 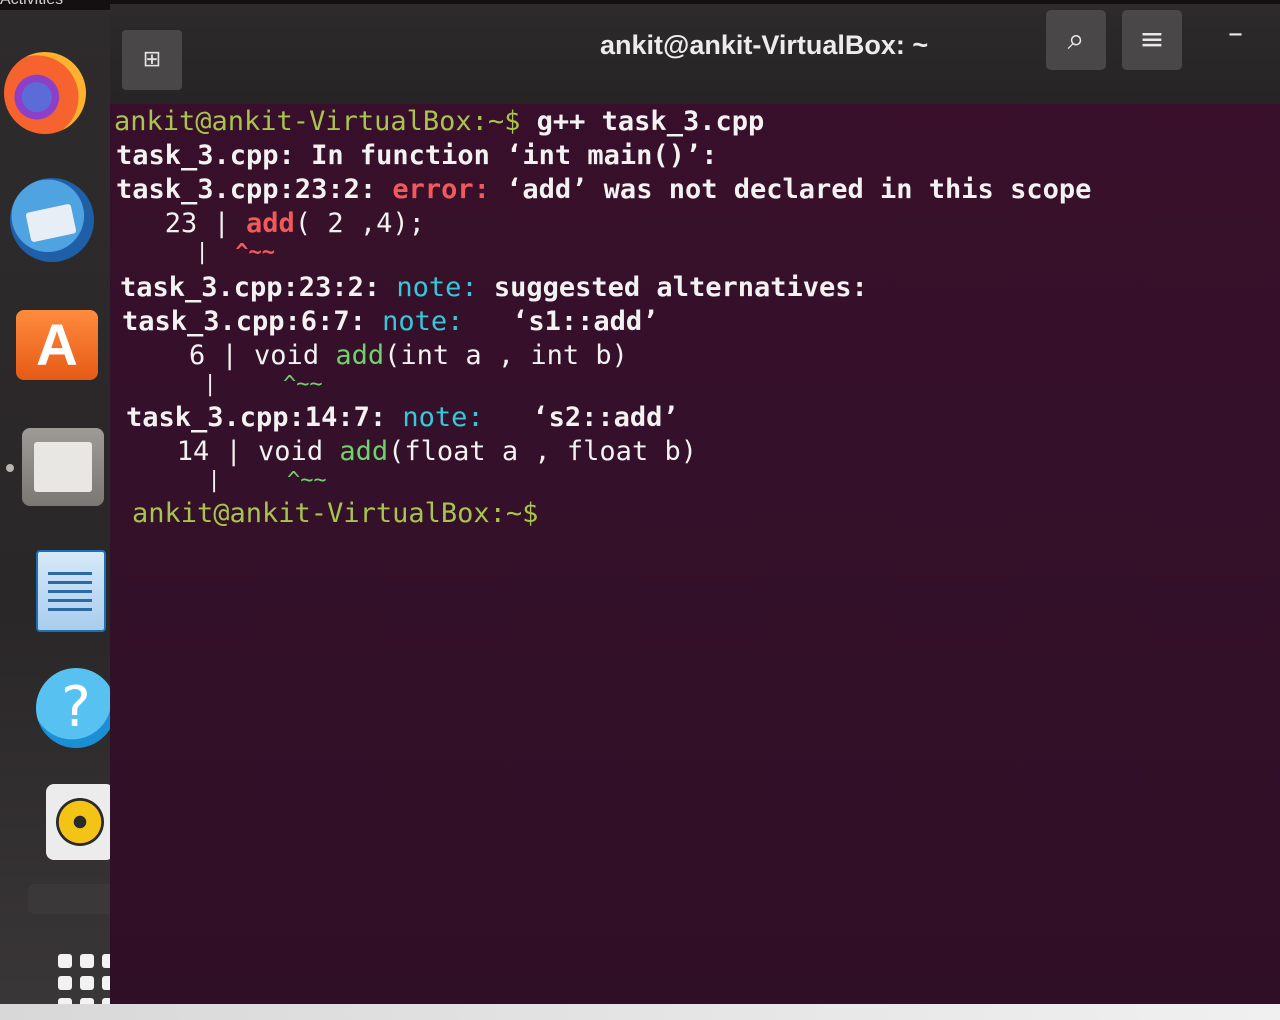 I want to click on final-prompt-line: ankit@ankit-VirtualBox:~$, so click(x=335, y=513).